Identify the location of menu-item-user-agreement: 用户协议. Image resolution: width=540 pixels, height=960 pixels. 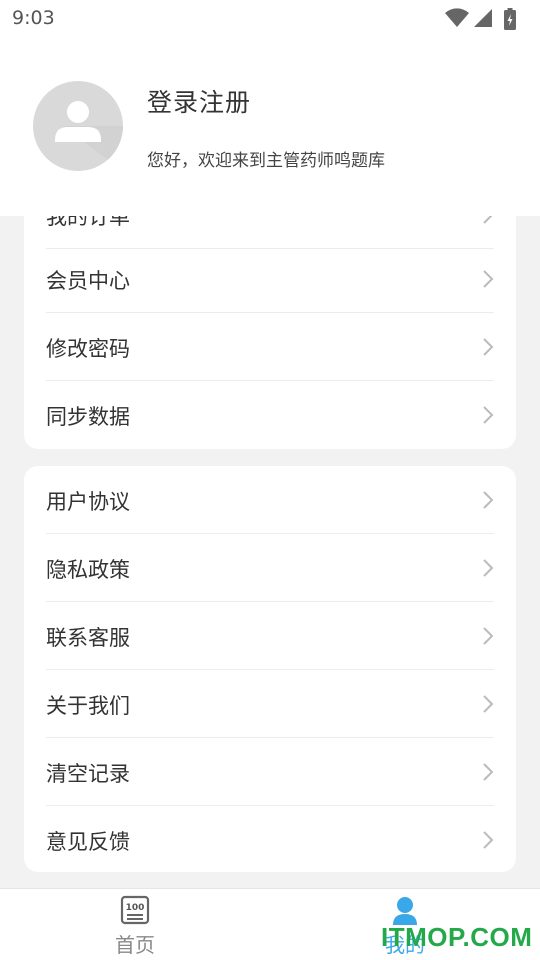
(270, 500).